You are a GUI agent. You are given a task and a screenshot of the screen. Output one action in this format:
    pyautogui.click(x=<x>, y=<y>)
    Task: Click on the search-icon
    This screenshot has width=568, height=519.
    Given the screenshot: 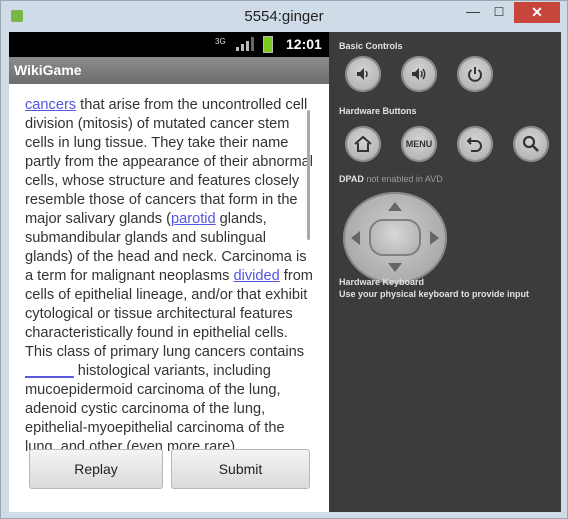 What is the action you would take?
    pyautogui.click(x=530, y=143)
    